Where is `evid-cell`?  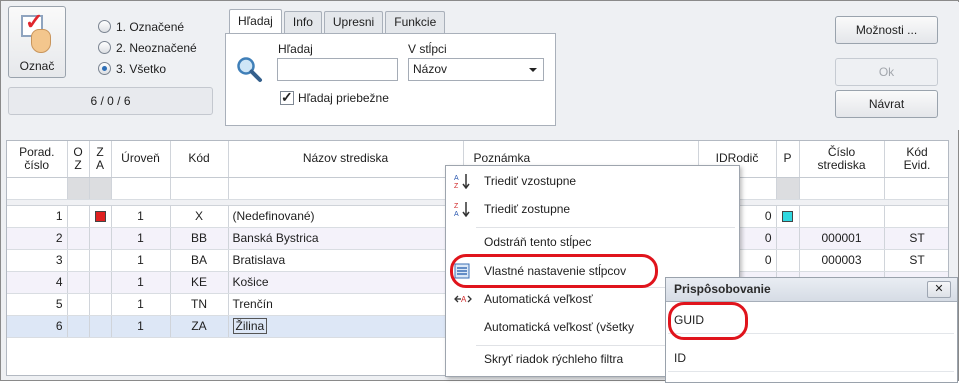 evid-cell is located at coordinates (916, 216).